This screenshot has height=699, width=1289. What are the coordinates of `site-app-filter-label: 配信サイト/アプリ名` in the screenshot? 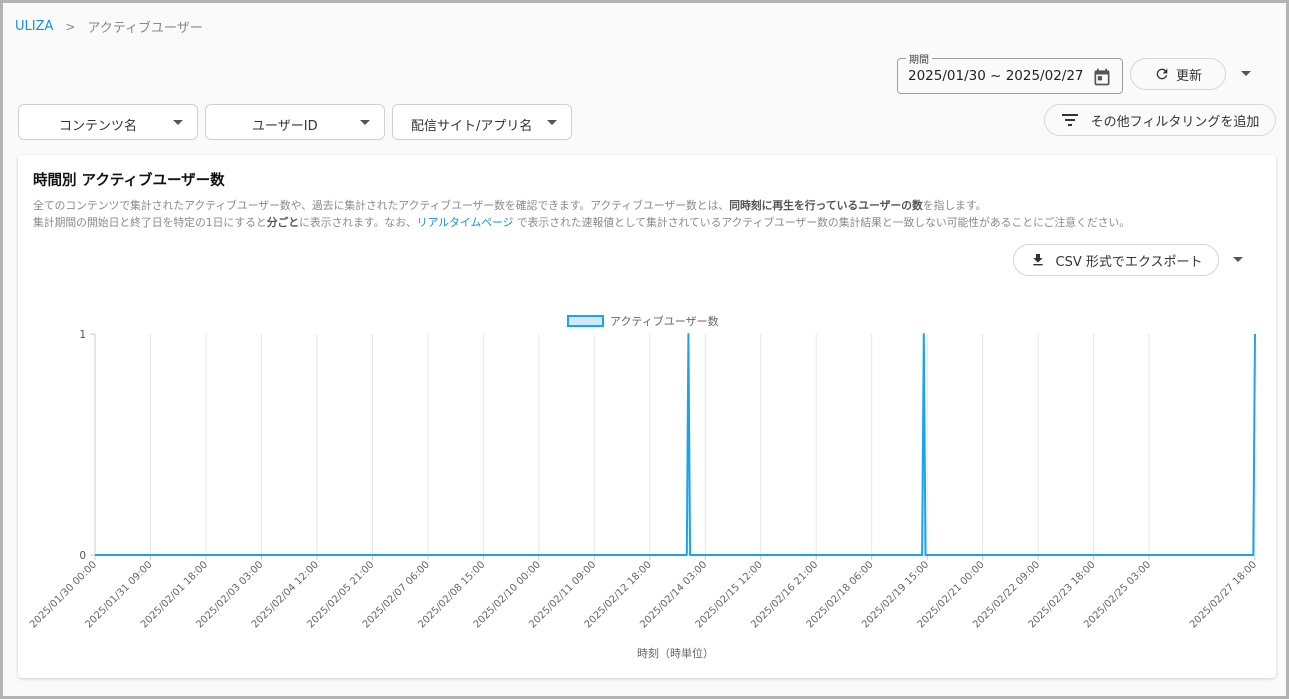 It's located at (472, 126).